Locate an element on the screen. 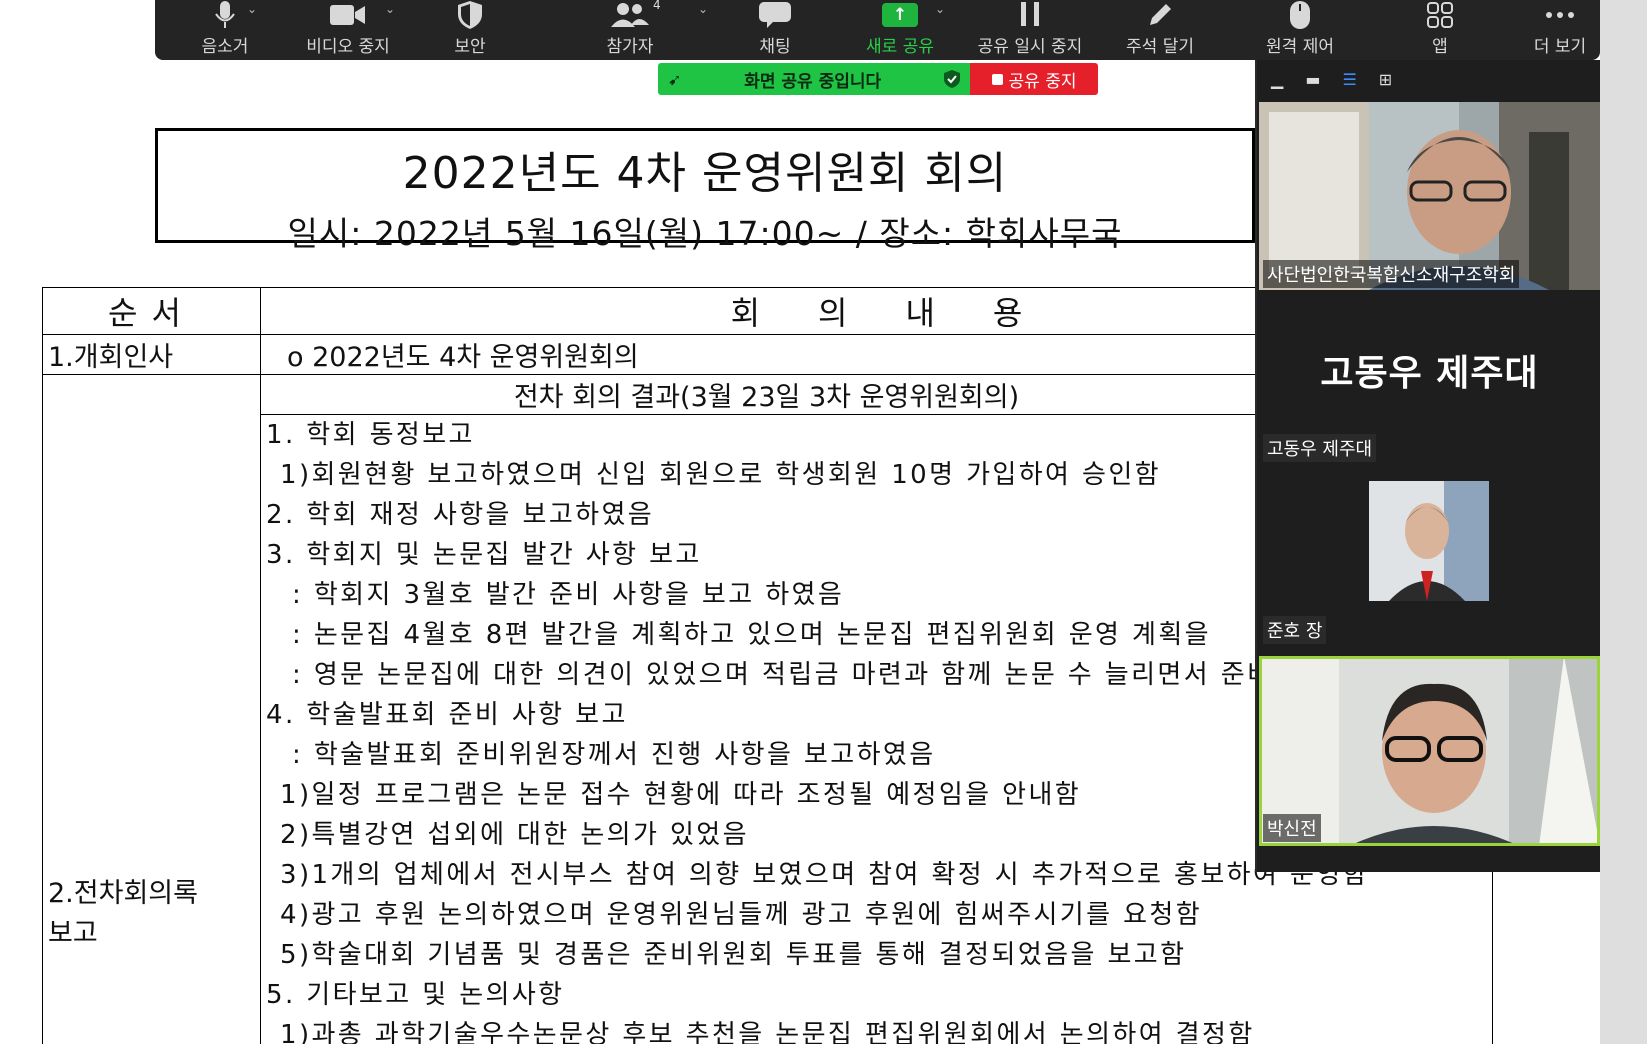 This screenshot has height=1044, width=1647. pause-share-label: 공유 일시 중지 is located at coordinates (1030, 47).